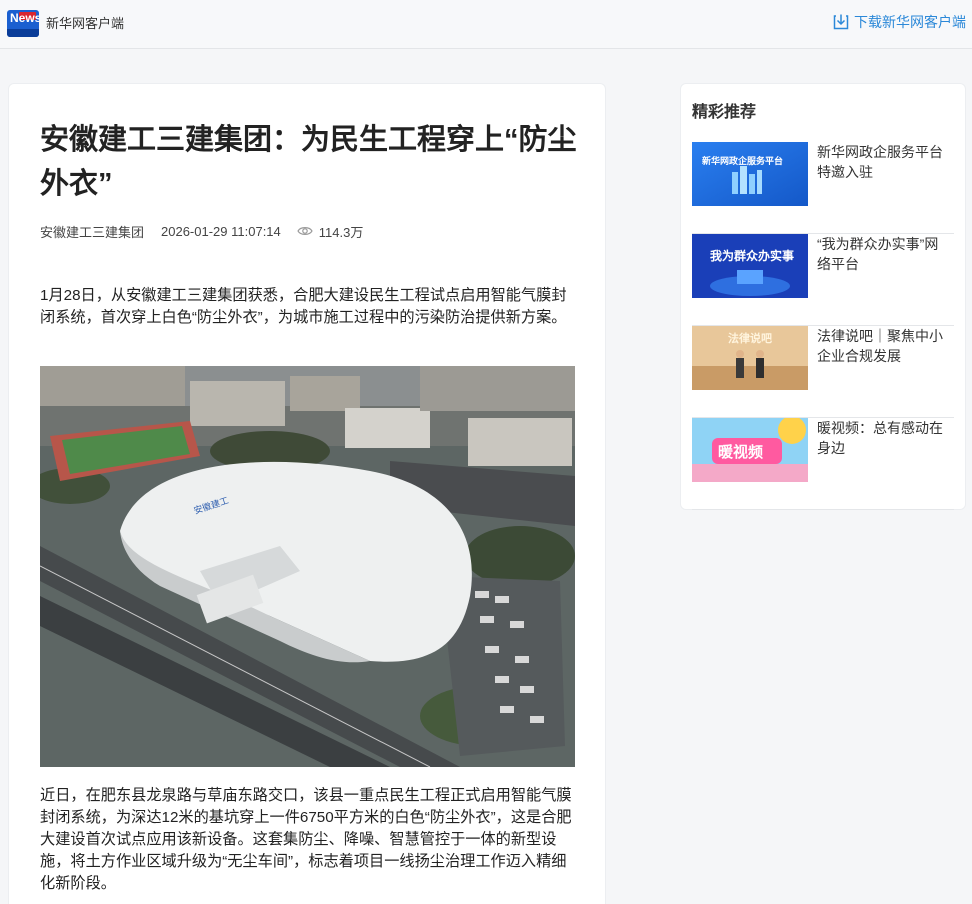 The image size is (972, 904). I want to click on top-bar: News 新华网客户端 下载新华网客户端, so click(486, 24).